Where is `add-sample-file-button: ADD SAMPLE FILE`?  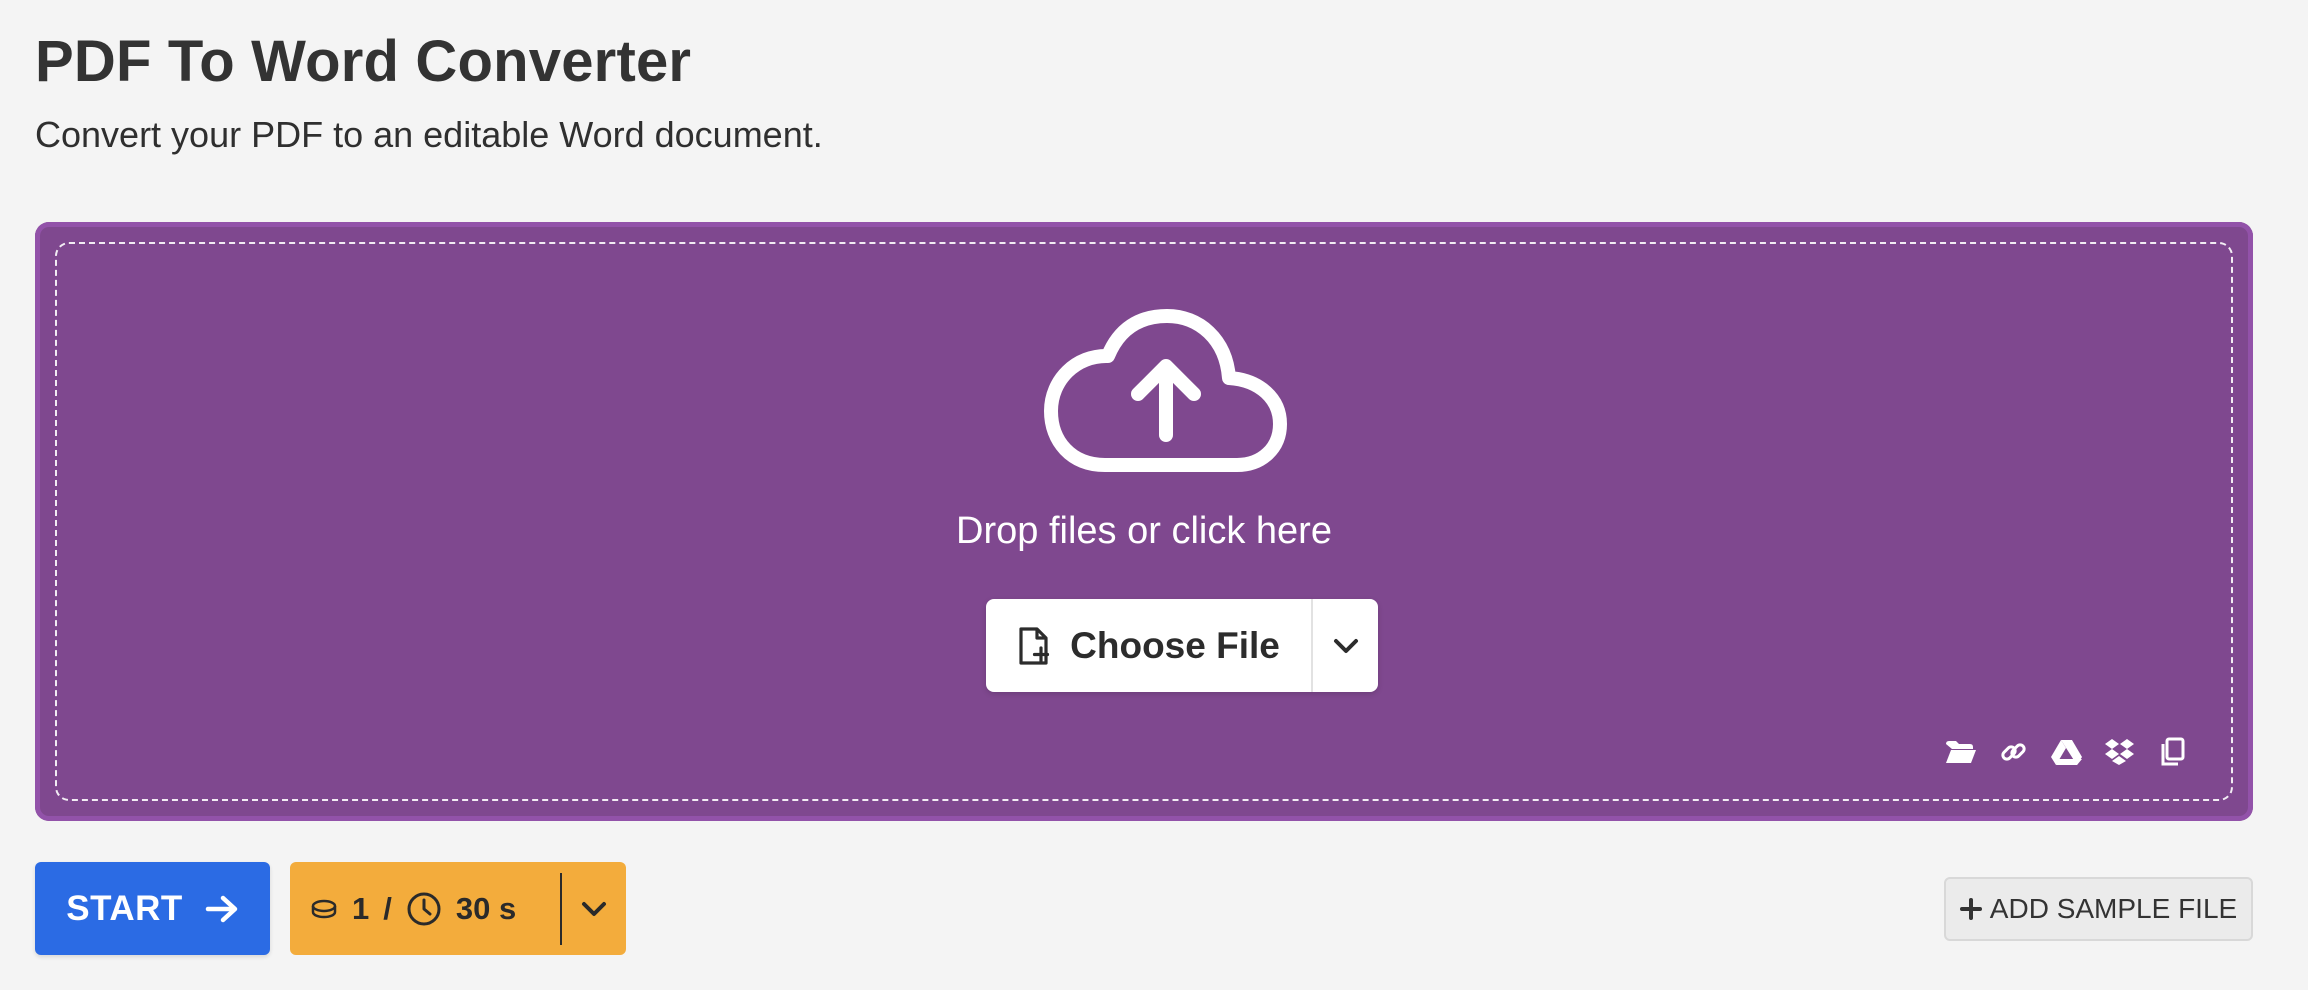
add-sample-file-button: ADD SAMPLE FILE is located at coordinates (2098, 909).